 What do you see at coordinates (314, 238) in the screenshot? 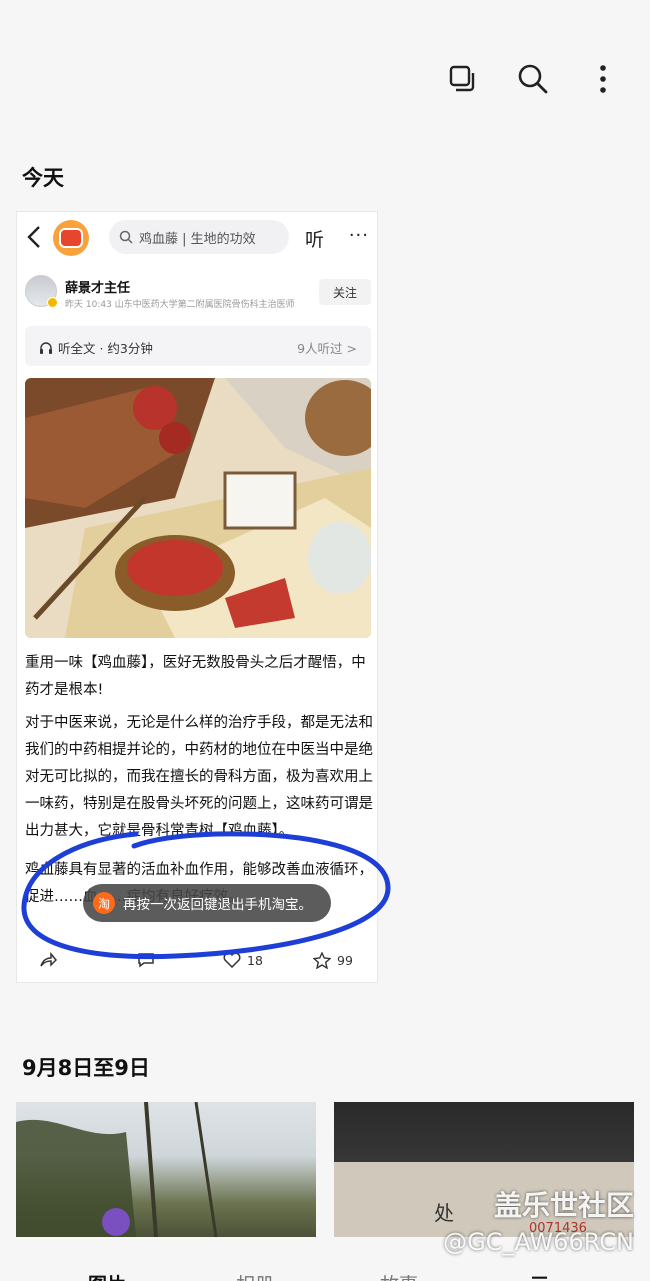
I see `listen-button: 听` at bounding box center [314, 238].